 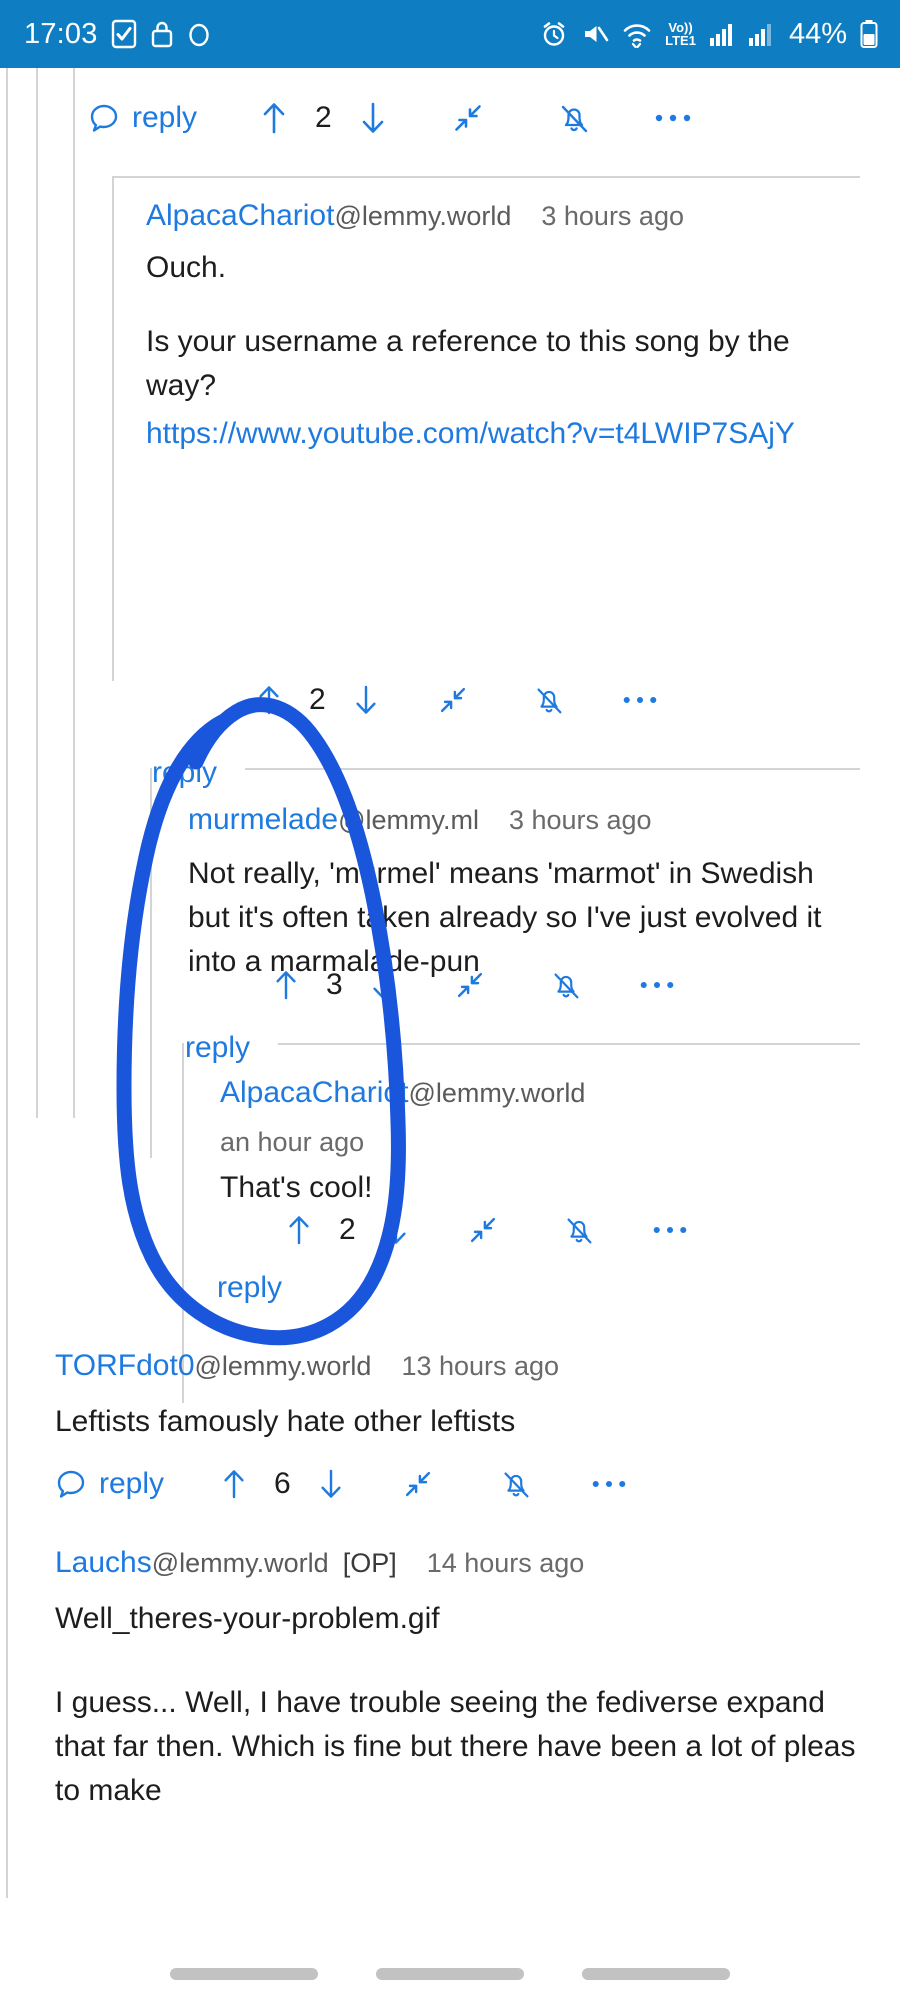 What do you see at coordinates (247, 1619) in the screenshot?
I see `comment-5-paragraph-1: Well_theres-your-problem.gif` at bounding box center [247, 1619].